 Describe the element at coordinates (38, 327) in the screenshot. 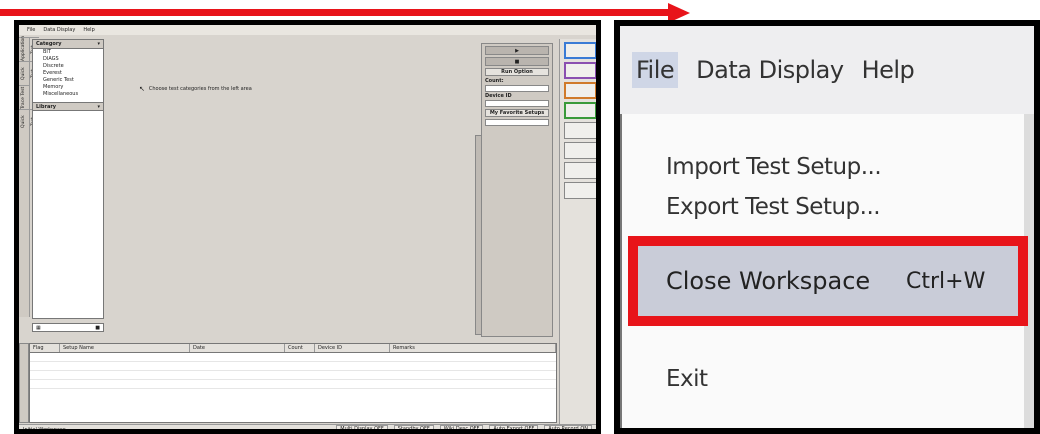

I see `grid-icon: ▦` at that location.